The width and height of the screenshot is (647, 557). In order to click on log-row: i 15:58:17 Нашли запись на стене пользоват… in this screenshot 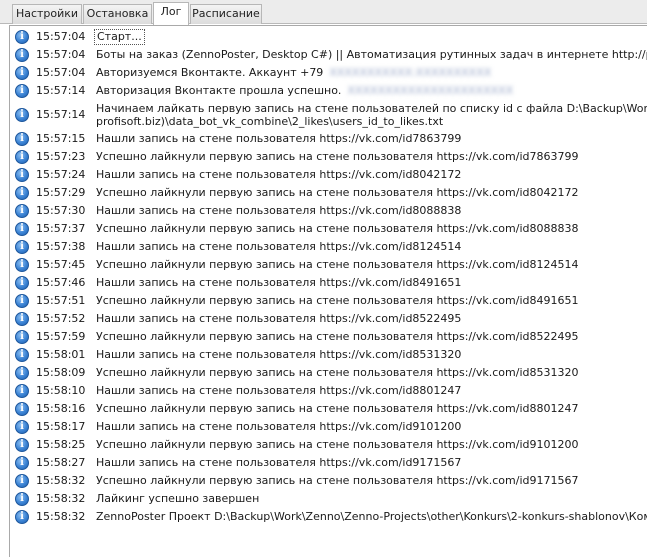, I will do `click(328, 427)`.